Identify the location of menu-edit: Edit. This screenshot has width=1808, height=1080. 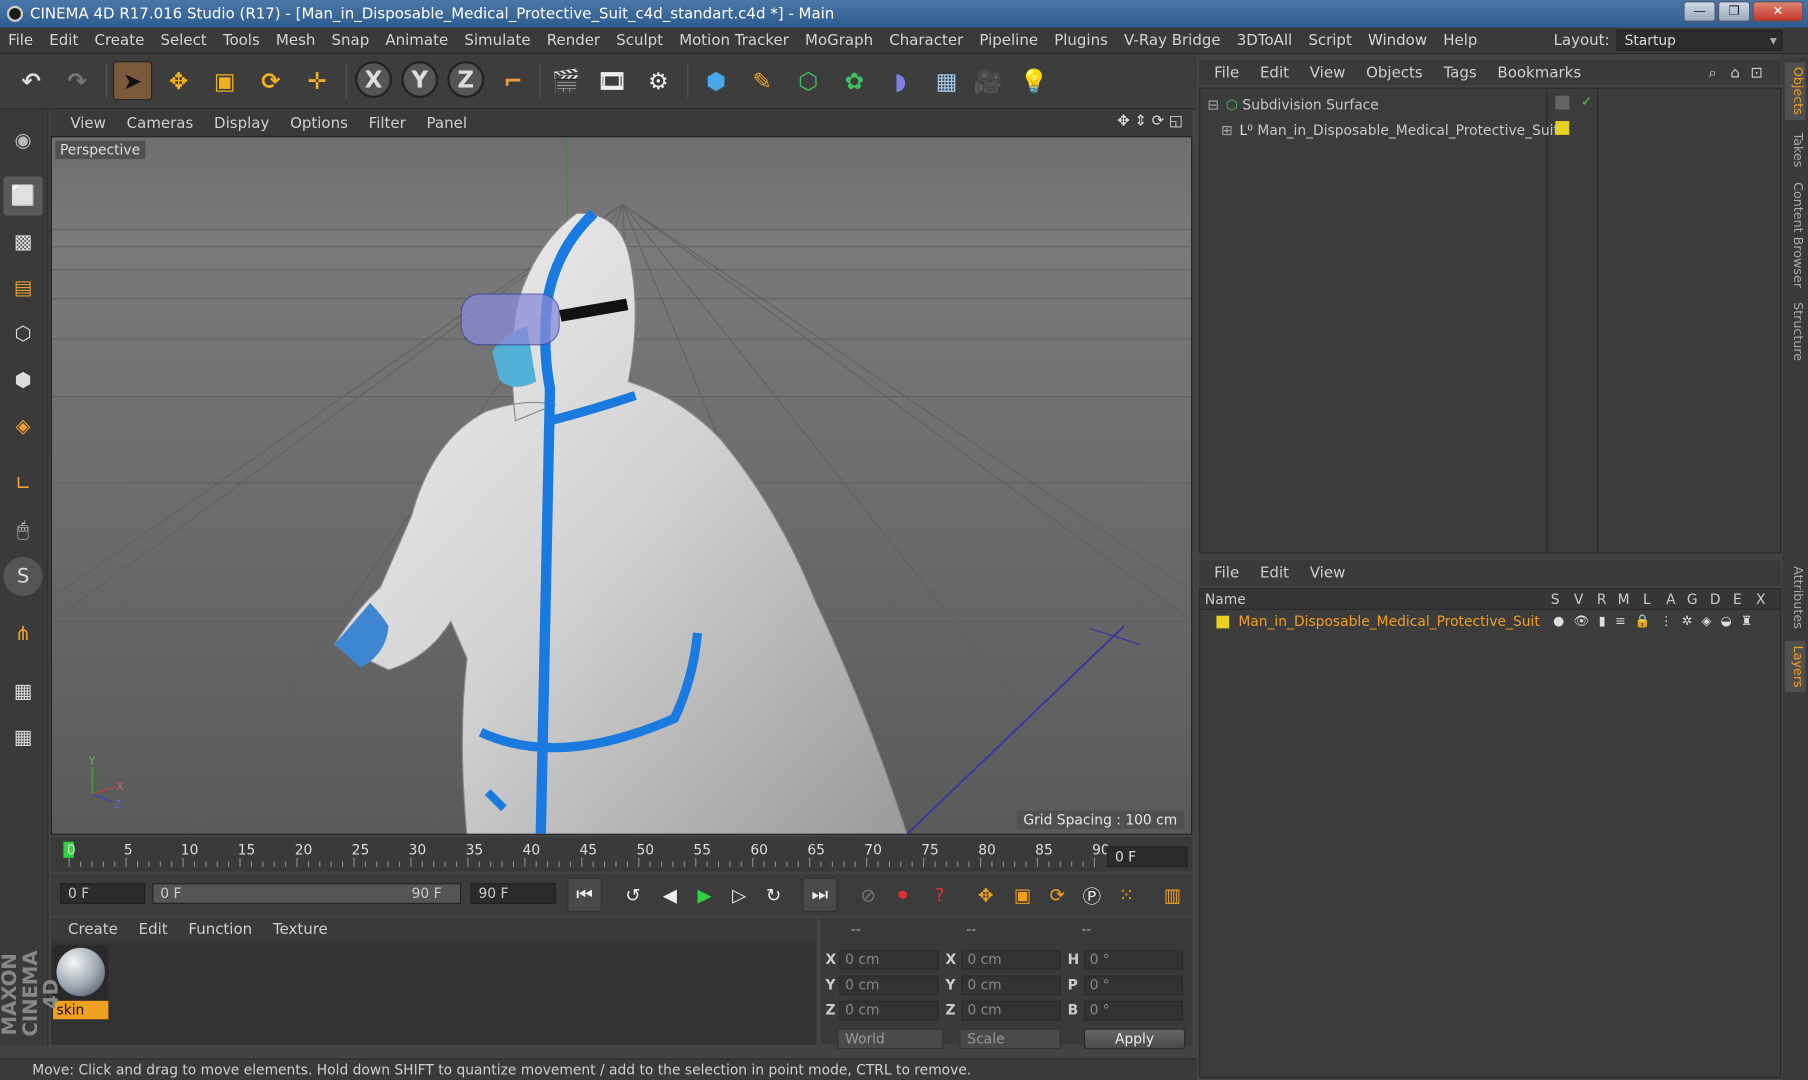
(63, 40).